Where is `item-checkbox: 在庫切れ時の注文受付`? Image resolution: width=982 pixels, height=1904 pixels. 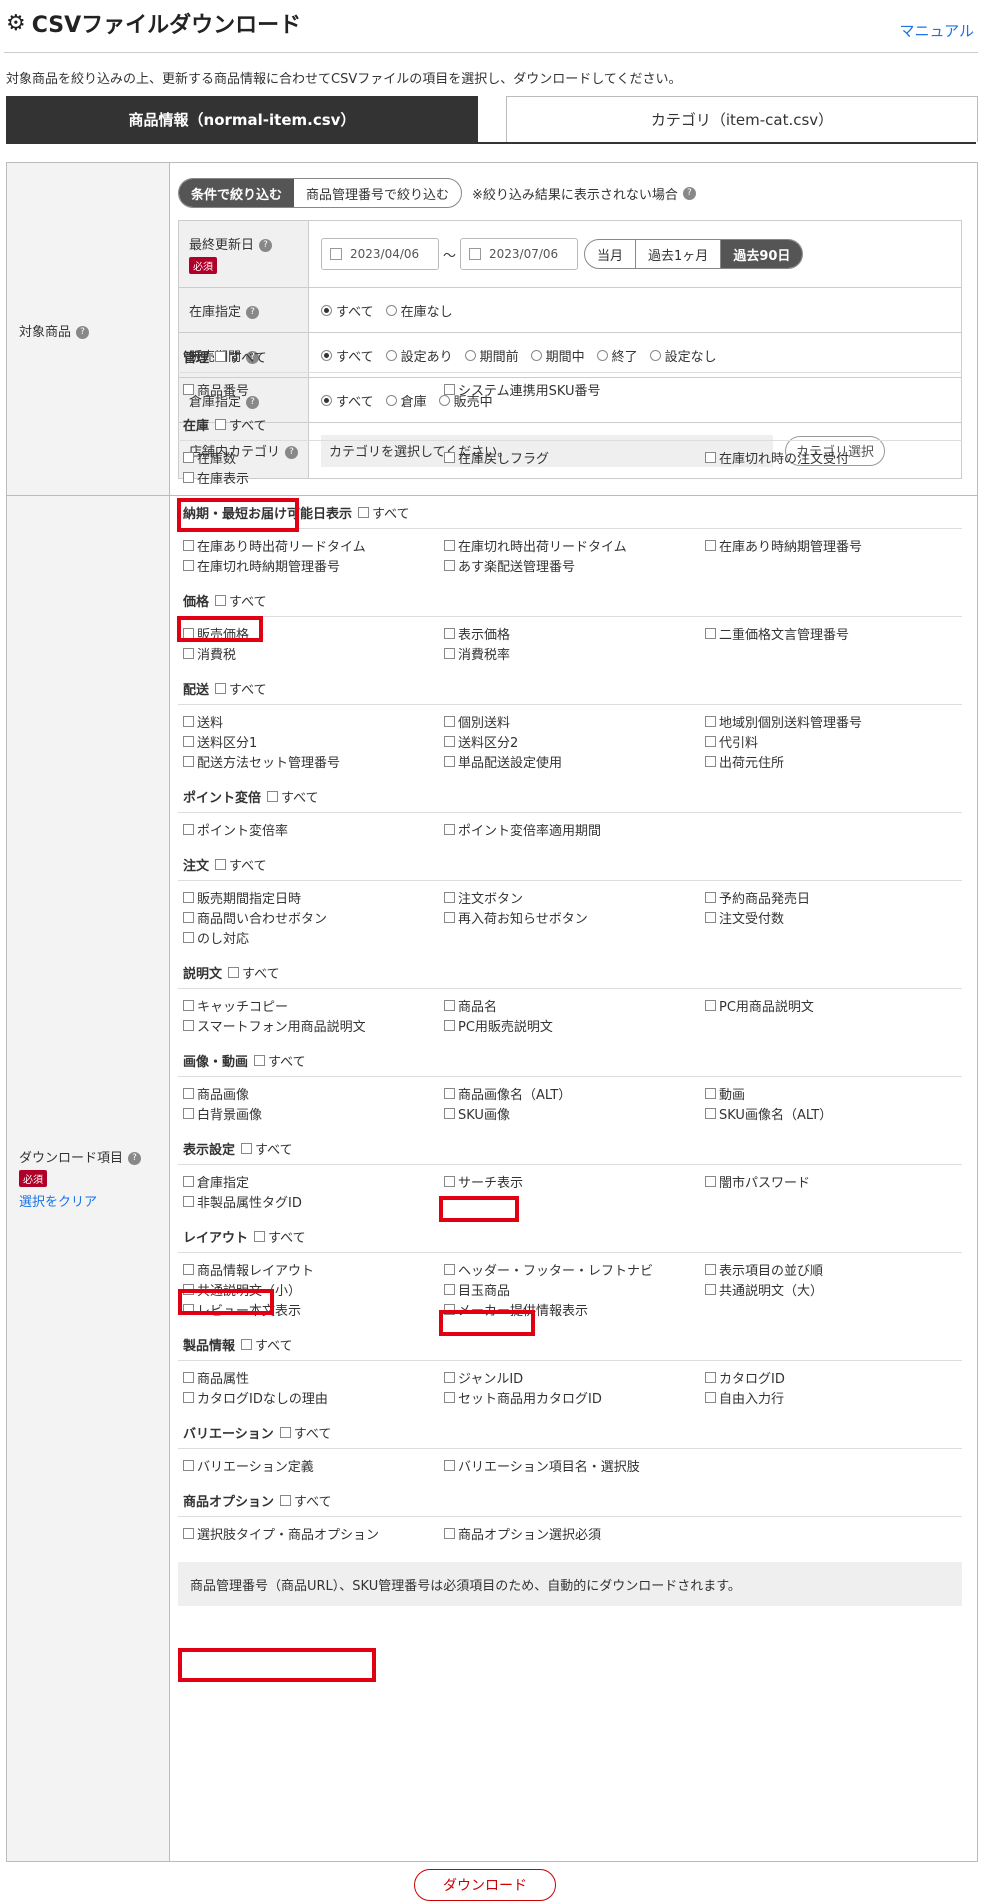
item-checkbox: 在庫切れ時の注文受付 is located at coordinates (836, 458).